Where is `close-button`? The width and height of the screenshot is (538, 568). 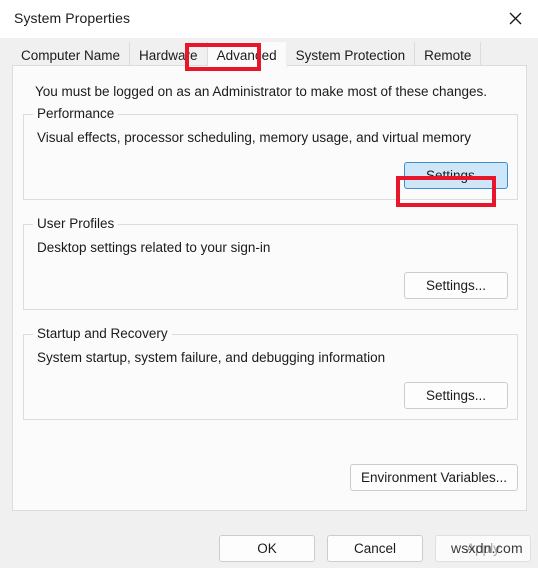
close-button is located at coordinates (515, 18).